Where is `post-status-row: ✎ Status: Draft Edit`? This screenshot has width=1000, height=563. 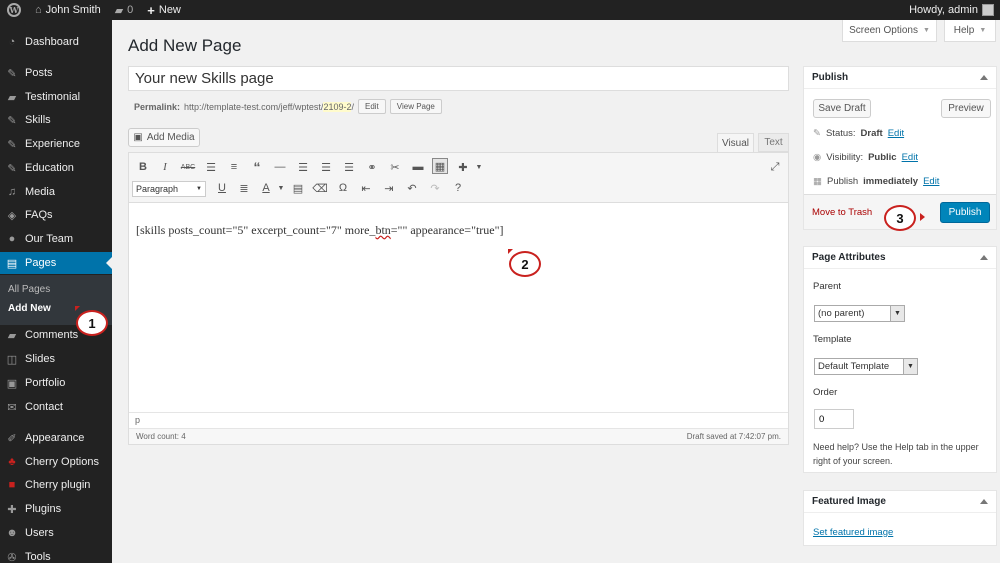 post-status-row: ✎ Status: Draft Edit is located at coordinates (858, 133).